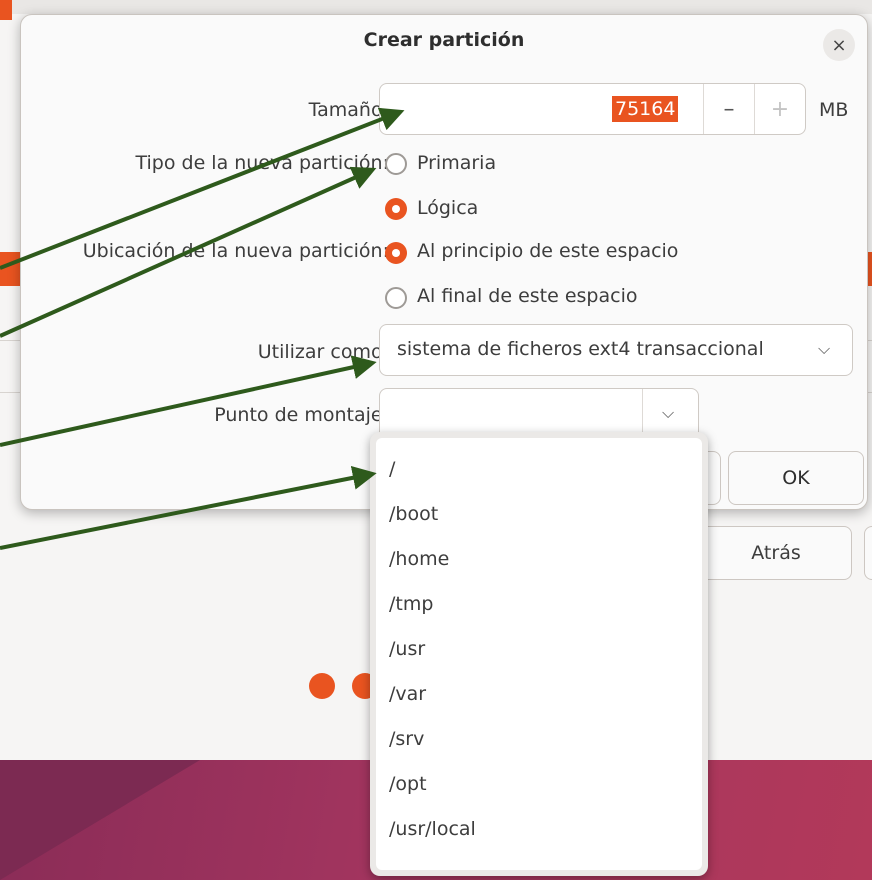 This screenshot has height=880, width=872. I want to click on primary-radio, so click(396, 164).